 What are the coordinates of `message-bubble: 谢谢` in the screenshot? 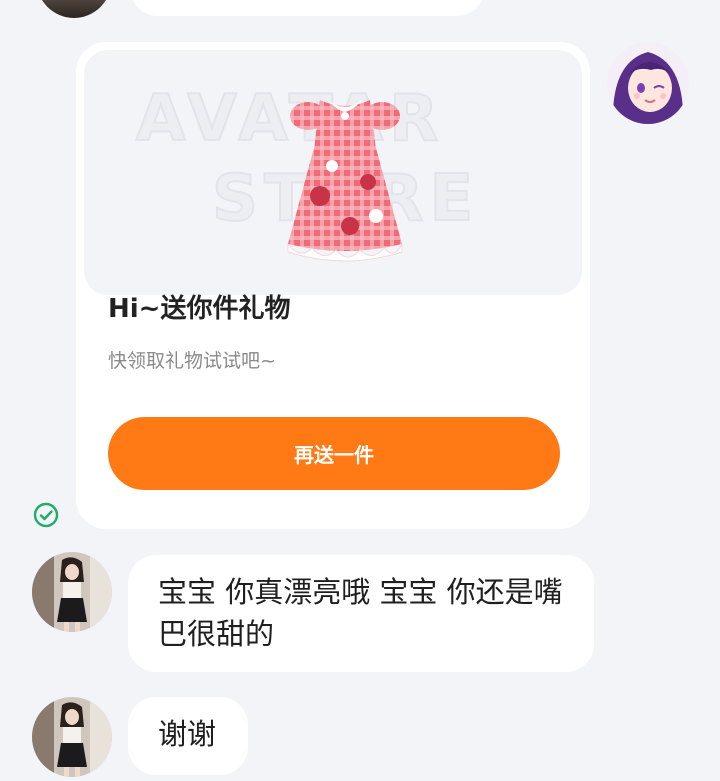 It's located at (188, 736).